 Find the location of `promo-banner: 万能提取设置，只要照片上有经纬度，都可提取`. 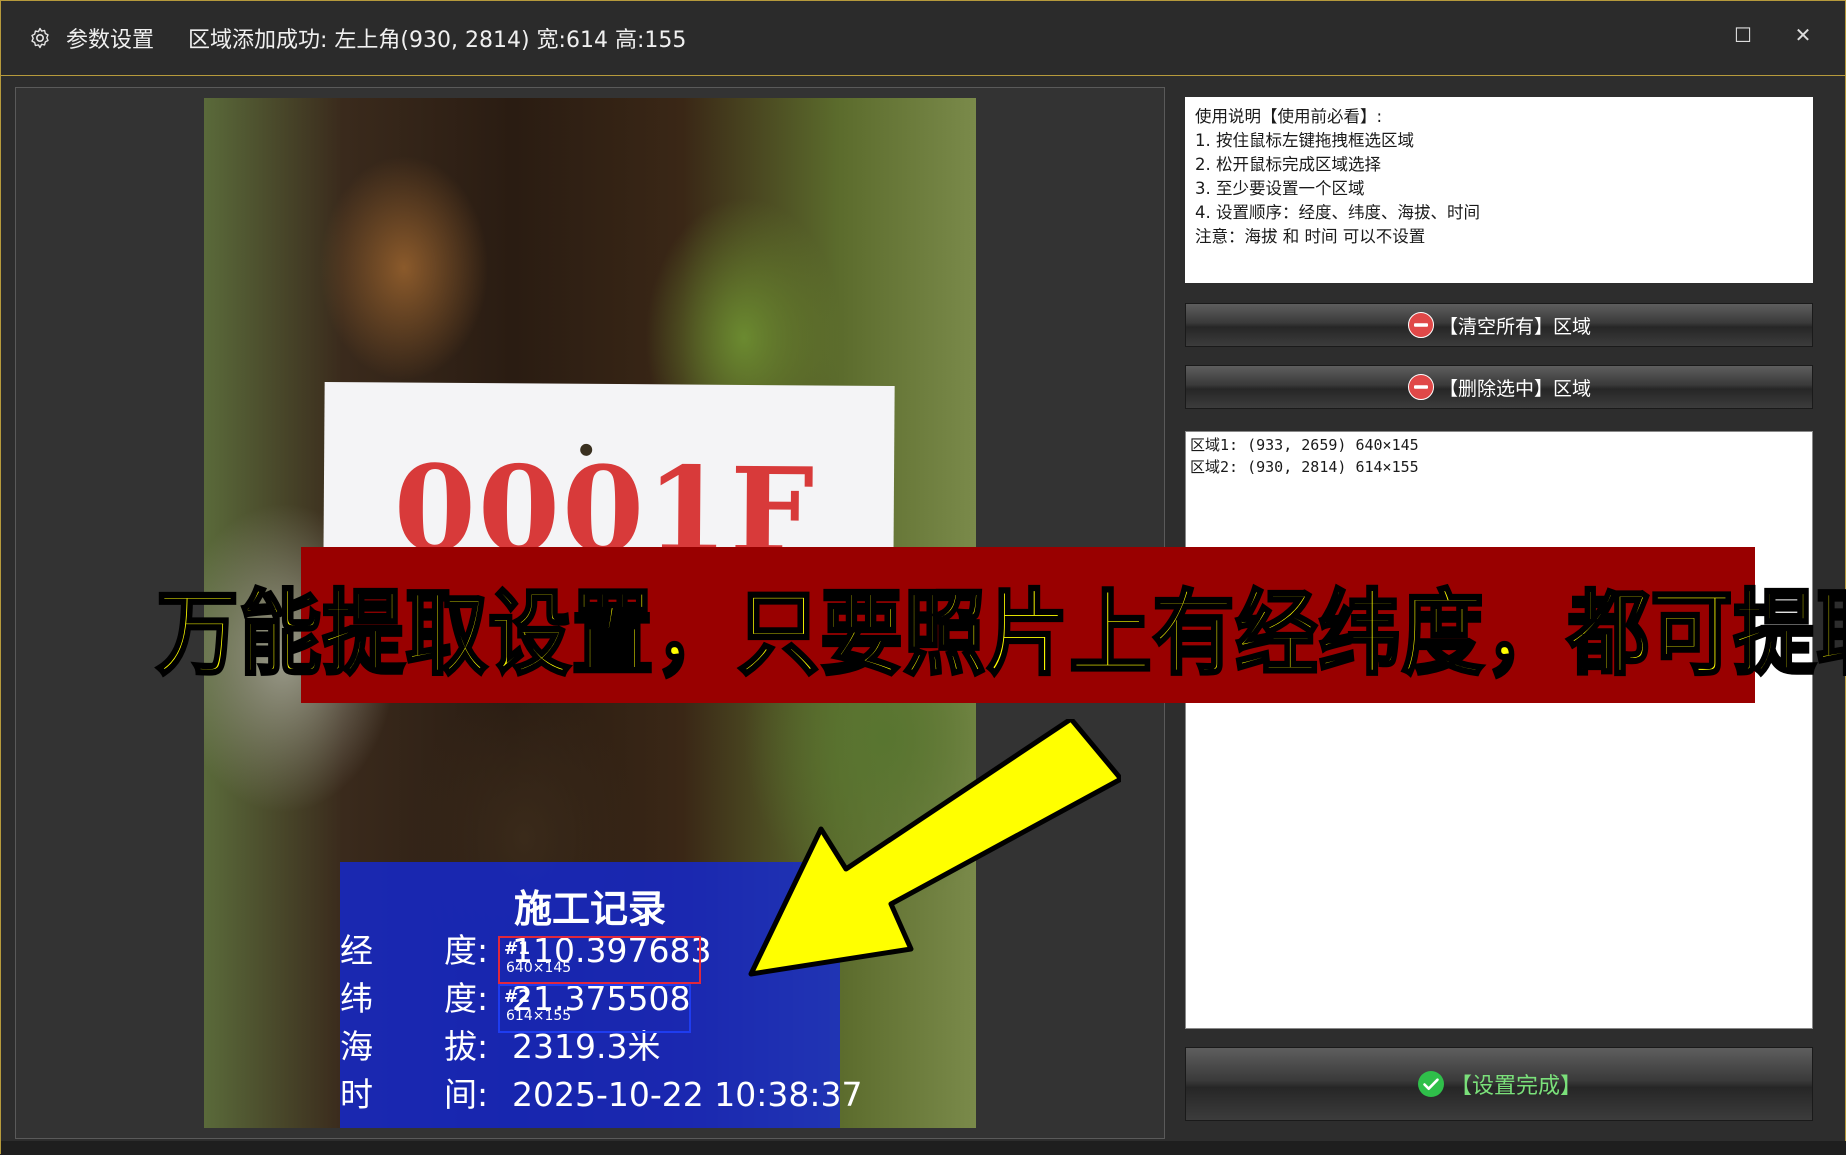

promo-banner: 万能提取设置，只要照片上有经纬度，都可提取 is located at coordinates (1028, 625).